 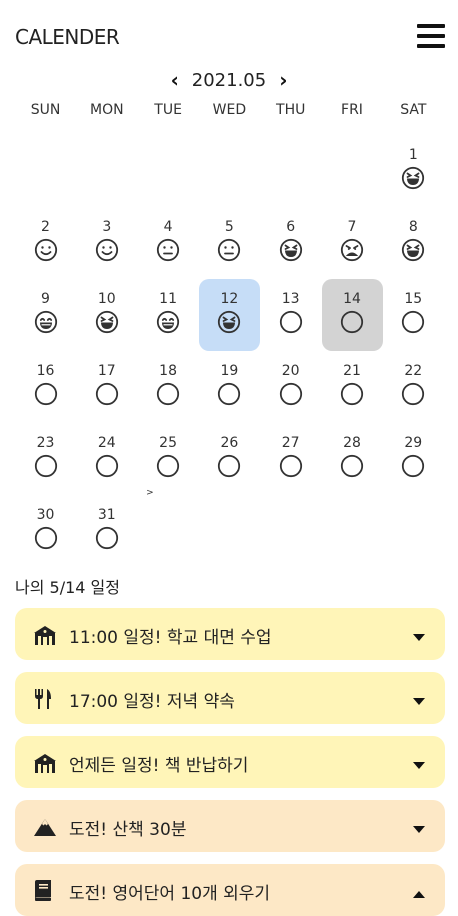 What do you see at coordinates (44, 698) in the screenshot?
I see `utensils-icon` at bounding box center [44, 698].